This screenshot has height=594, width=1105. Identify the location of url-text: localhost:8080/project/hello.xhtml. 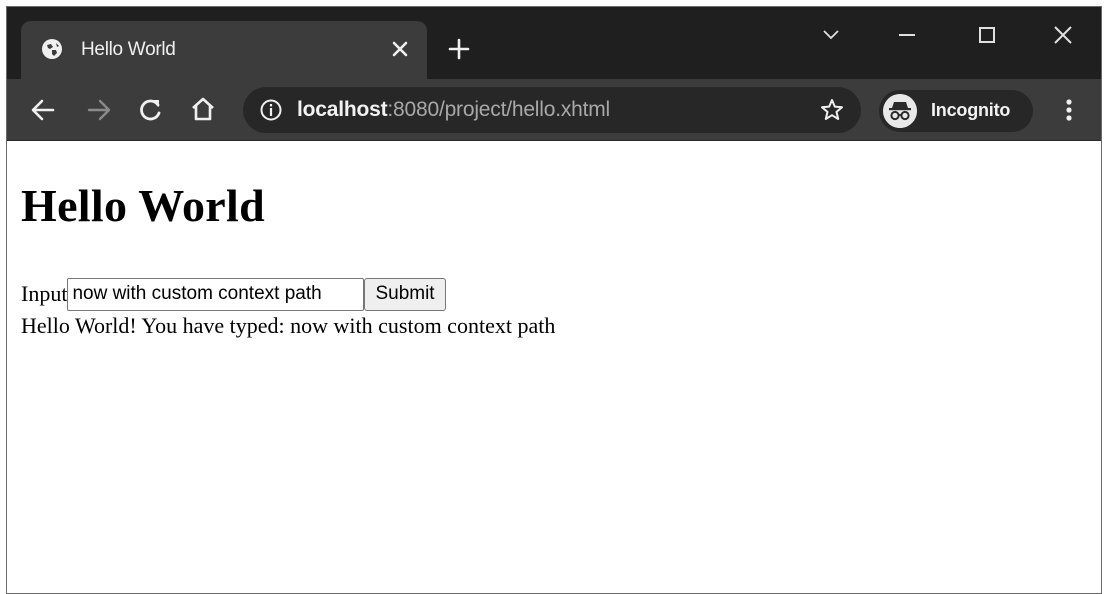
(453, 110).